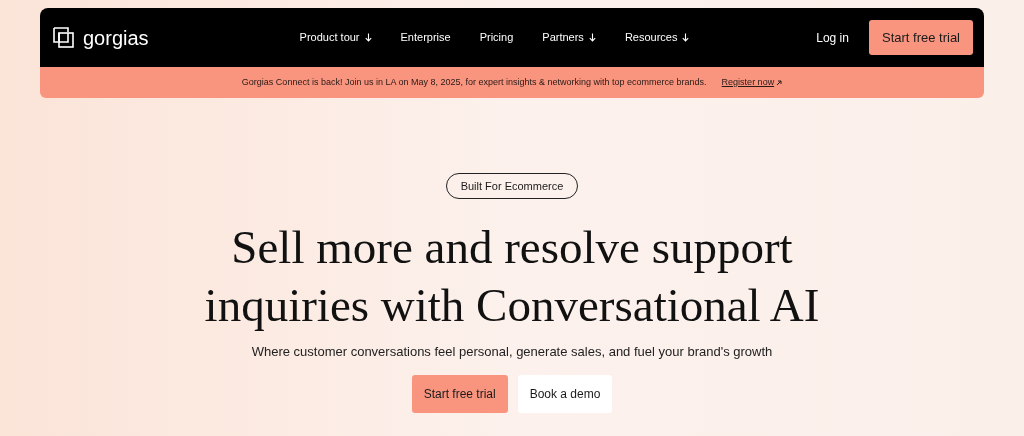  Describe the element at coordinates (496, 37) in the screenshot. I see `nav-link: Pricing` at that location.